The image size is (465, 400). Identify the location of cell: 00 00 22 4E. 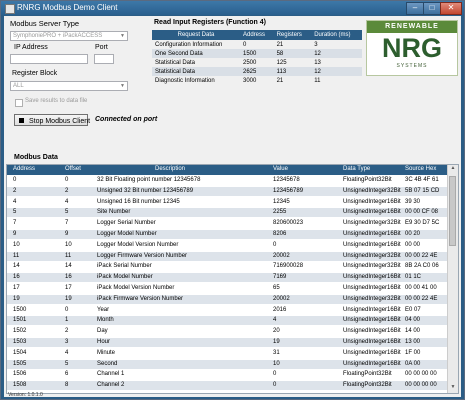
(421, 298).